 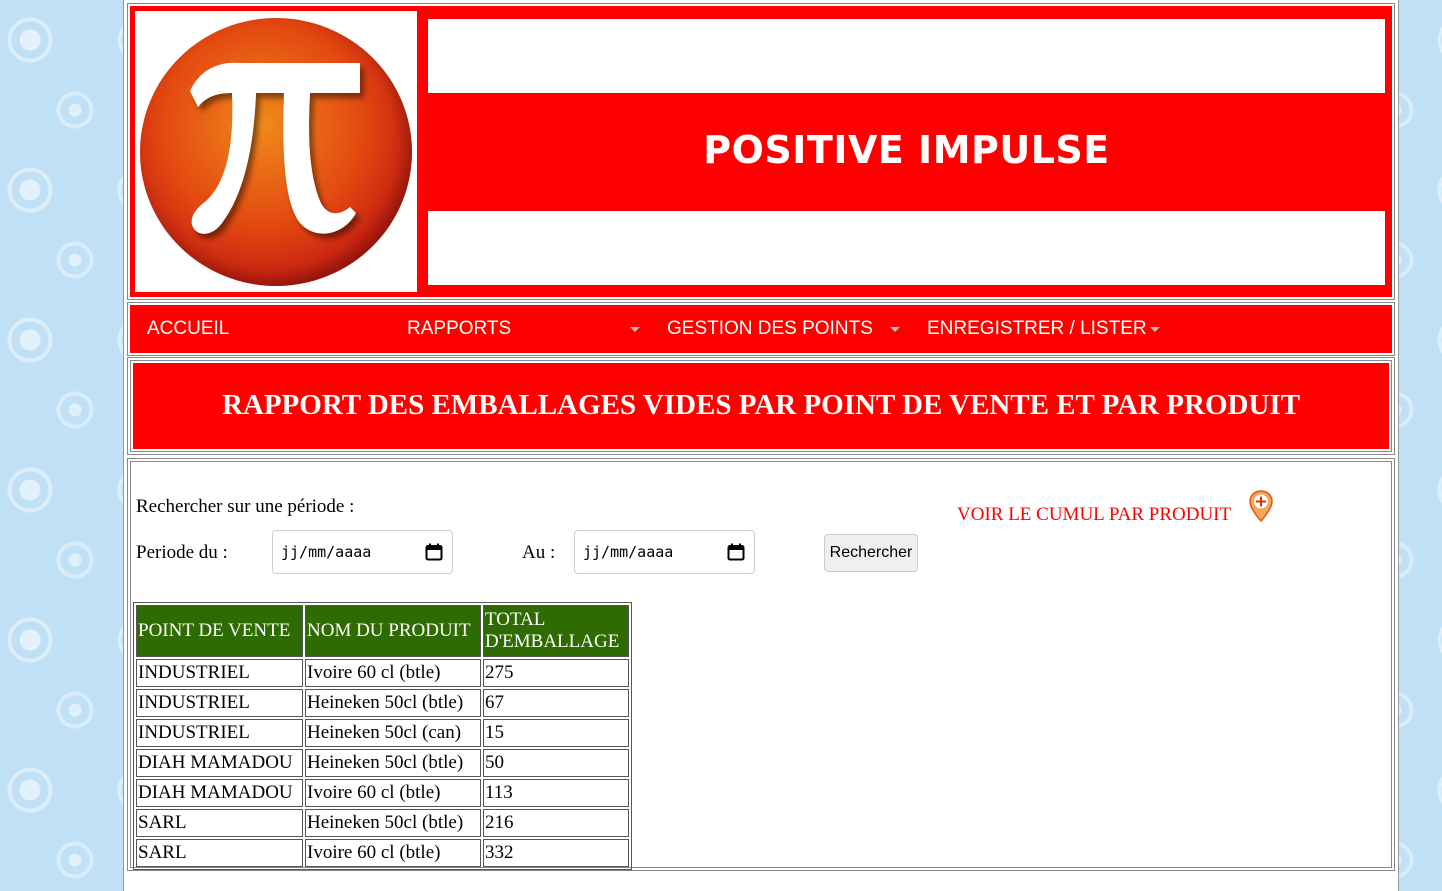 What do you see at coordinates (188, 329) in the screenshot?
I see `nav-item-accueil: ACCUEIL` at bounding box center [188, 329].